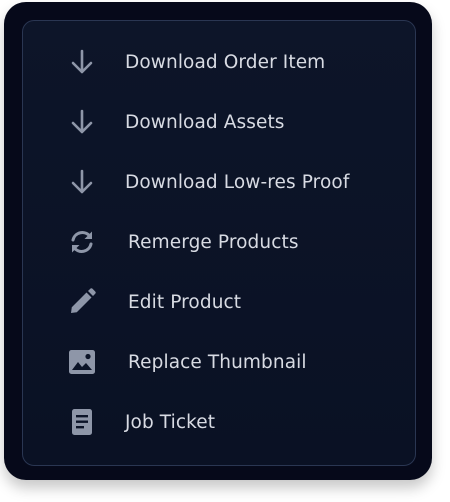 The height and width of the screenshot is (502, 450). Describe the element at coordinates (185, 302) in the screenshot. I see `menu-item-label: Edit Product` at that location.